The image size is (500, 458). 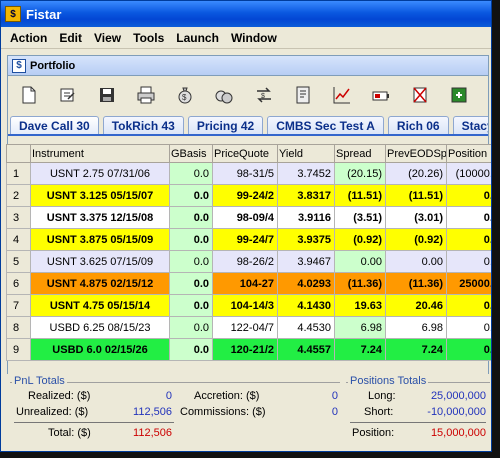 What do you see at coordinates (325, 125) in the screenshot?
I see `tab-cmbs-sec-test-a: CMBS Sec Test A` at bounding box center [325, 125].